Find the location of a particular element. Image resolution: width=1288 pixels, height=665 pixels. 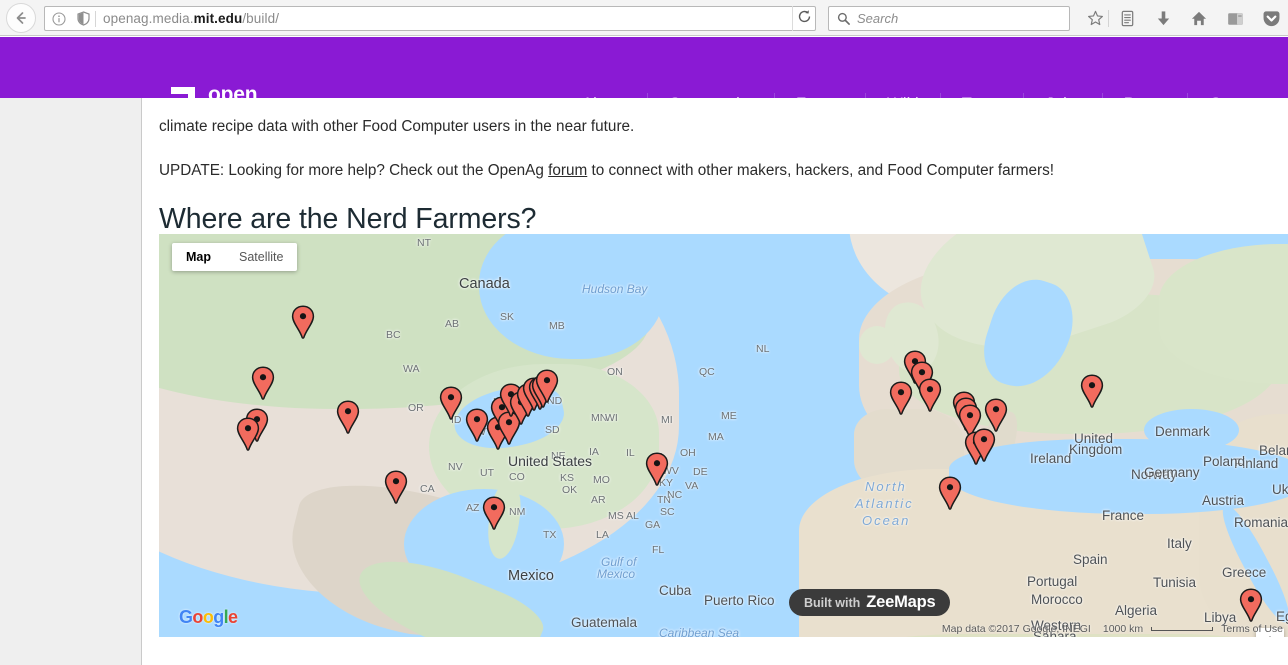

zeemaps-built-with-label: Built with is located at coordinates (832, 602).